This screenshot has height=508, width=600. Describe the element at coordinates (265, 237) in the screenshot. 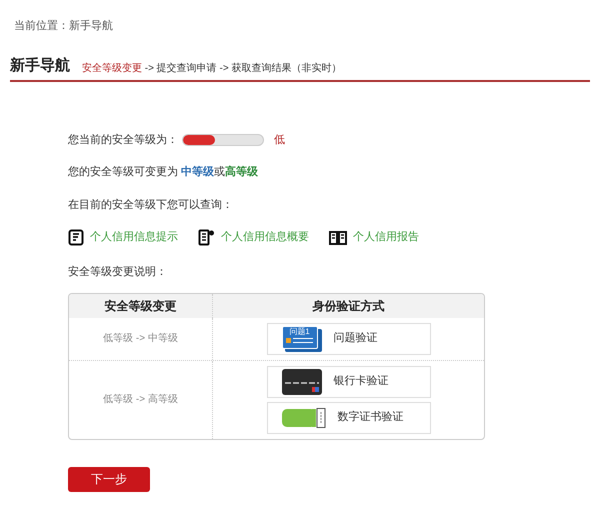

I see `query-link: 个人信用信息概要` at that location.